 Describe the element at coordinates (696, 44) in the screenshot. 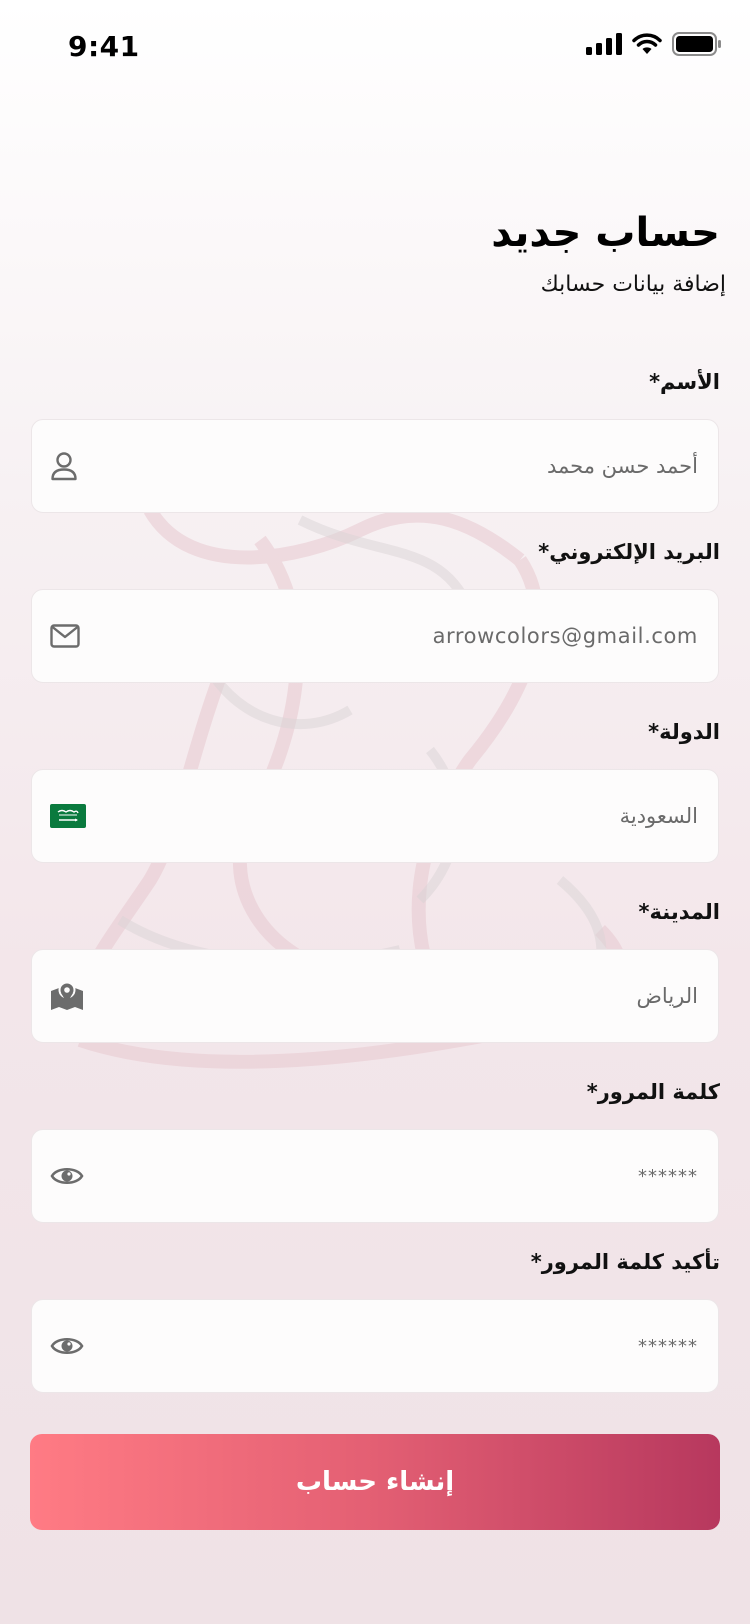

I see `battery-icon` at that location.